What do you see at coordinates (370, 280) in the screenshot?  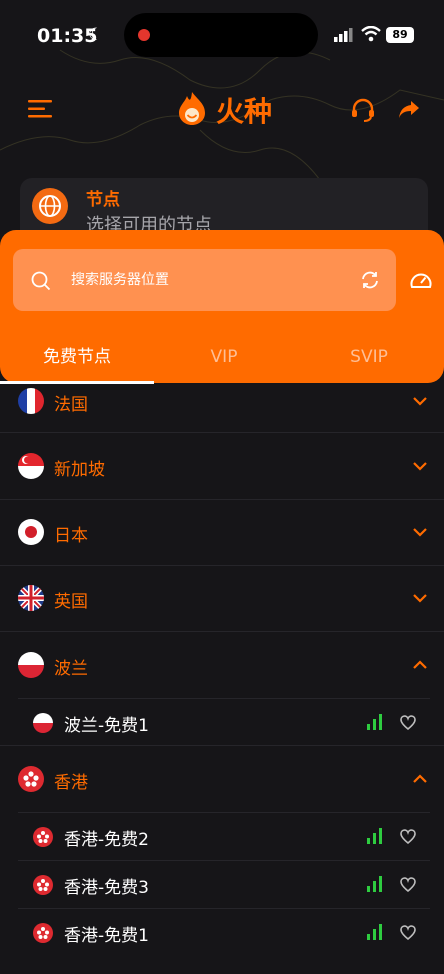 I see `refresh-icon` at bounding box center [370, 280].